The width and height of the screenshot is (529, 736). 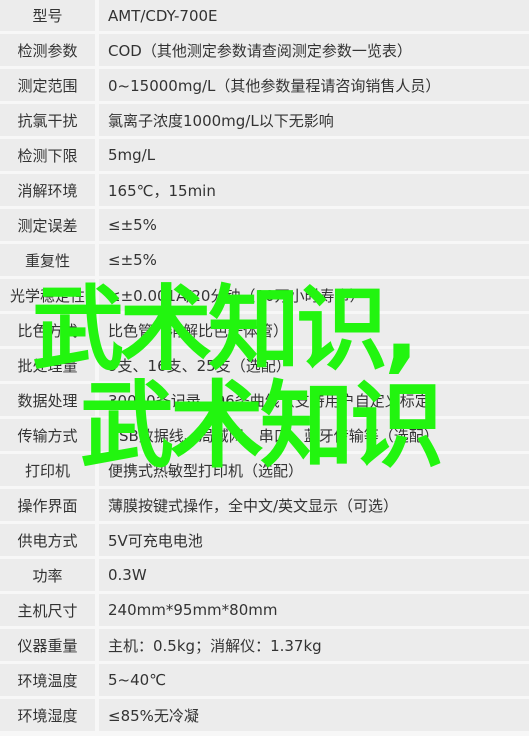 I want to click on spec-row: 打印机 便携式热敏型打印机（选配）, so click(x=264, y=470).